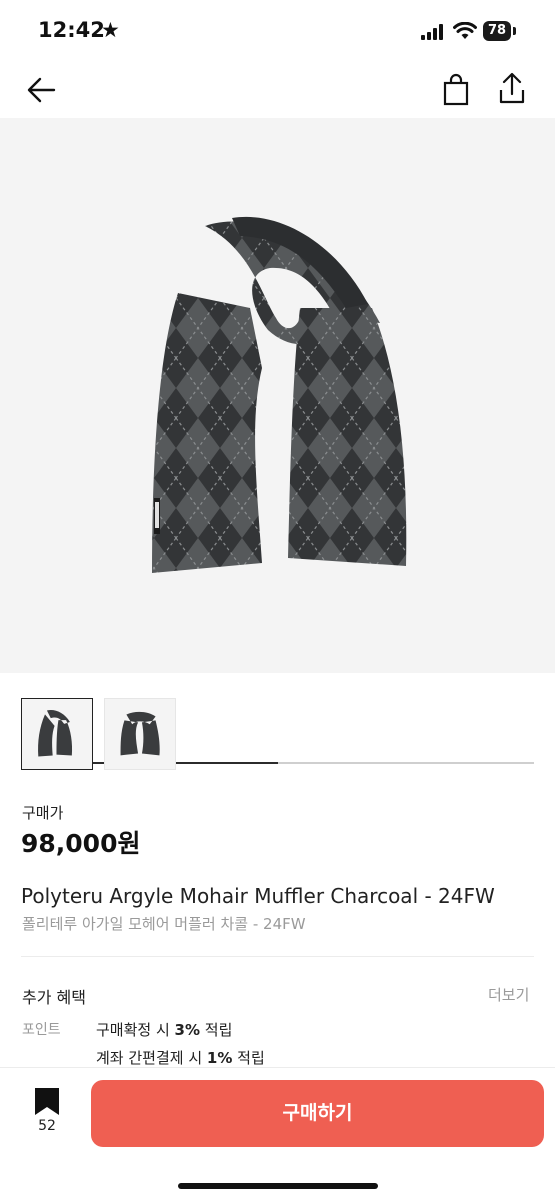 The image size is (555, 1200). Describe the element at coordinates (277, 90) in the screenshot. I see `top-nav` at that location.